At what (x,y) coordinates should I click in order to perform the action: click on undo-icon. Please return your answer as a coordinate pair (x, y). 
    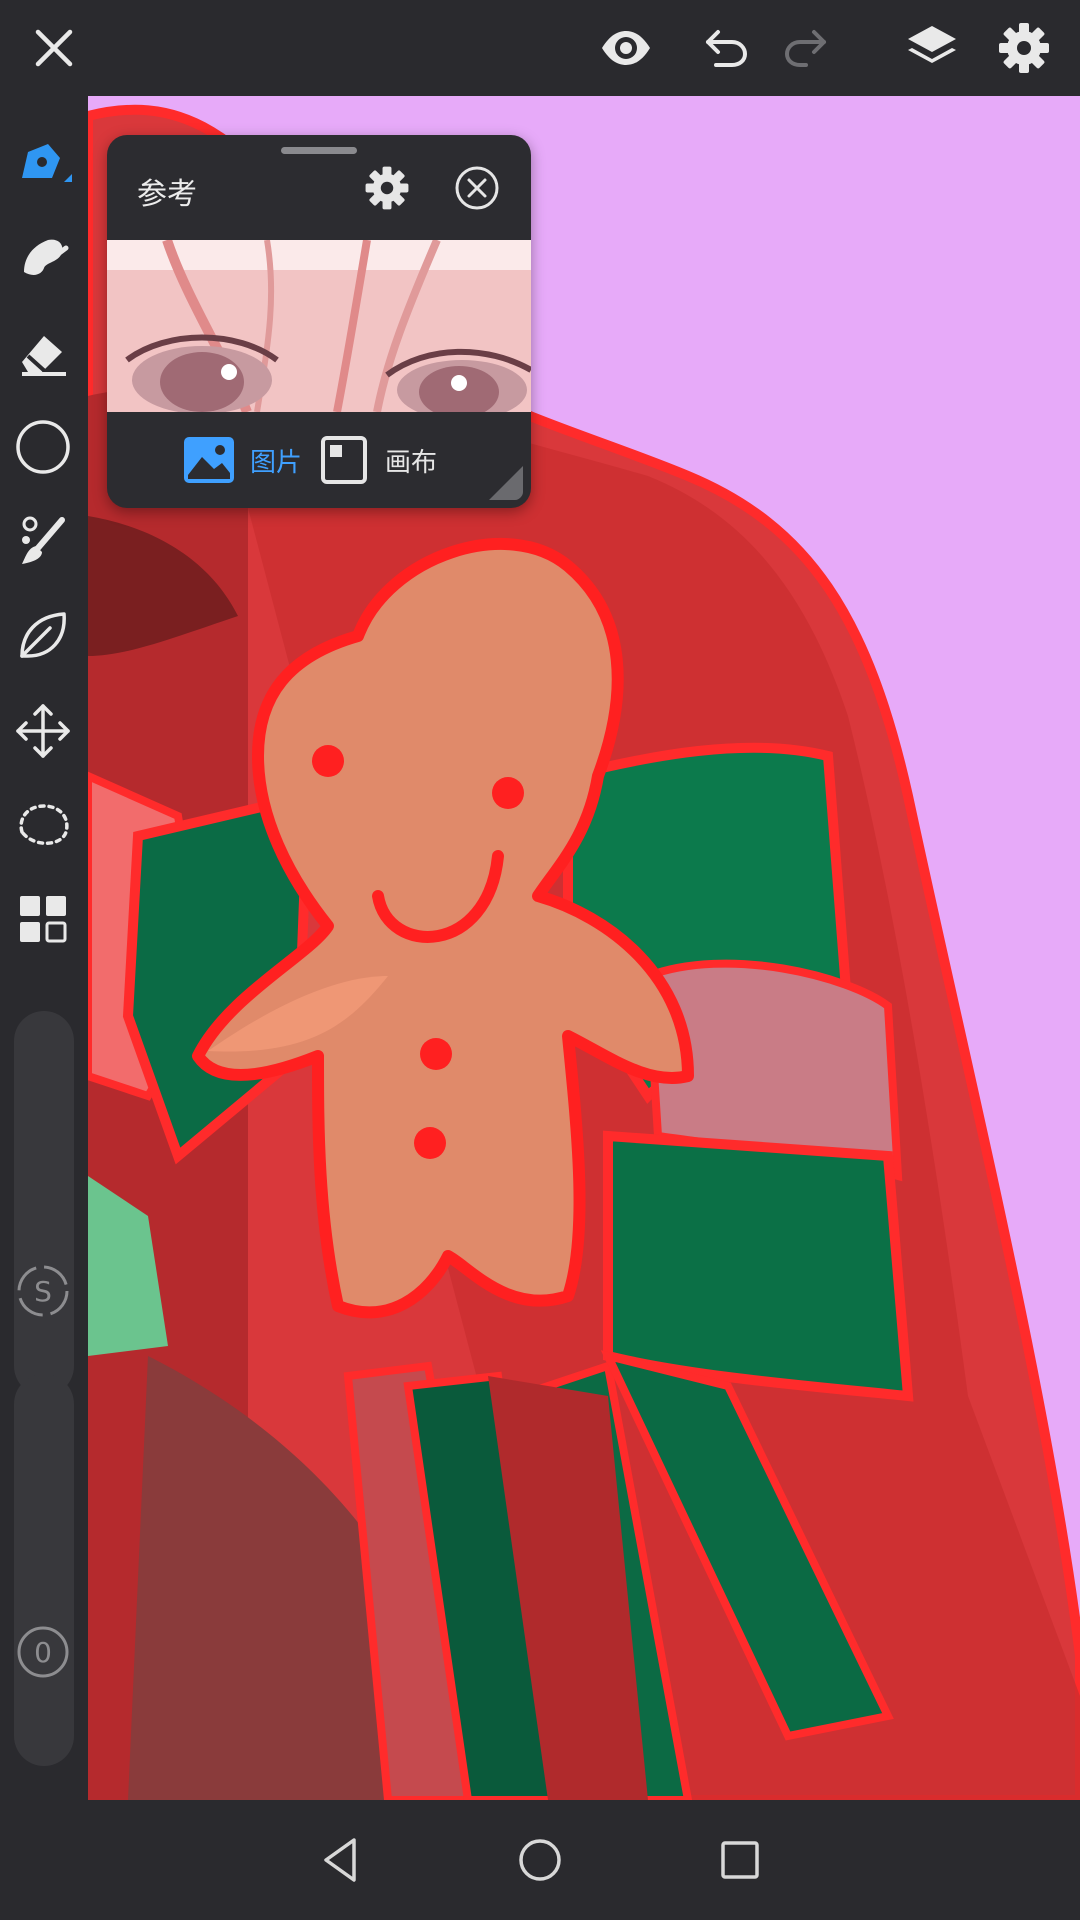
    Looking at the image, I should click on (726, 48).